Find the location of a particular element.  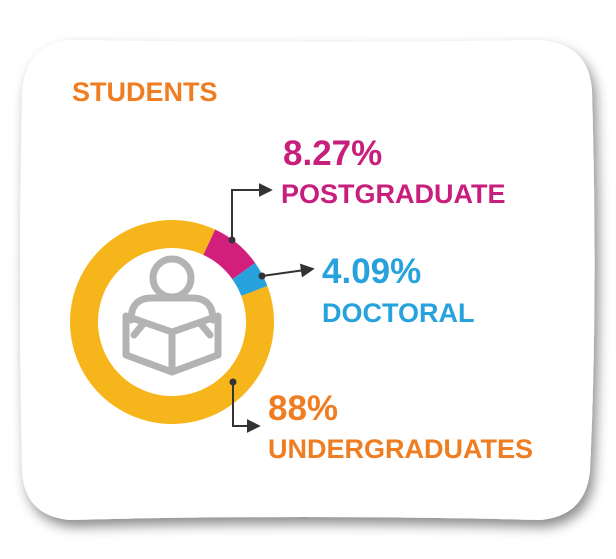

postgraduate-connector-dot is located at coordinates (232, 240).